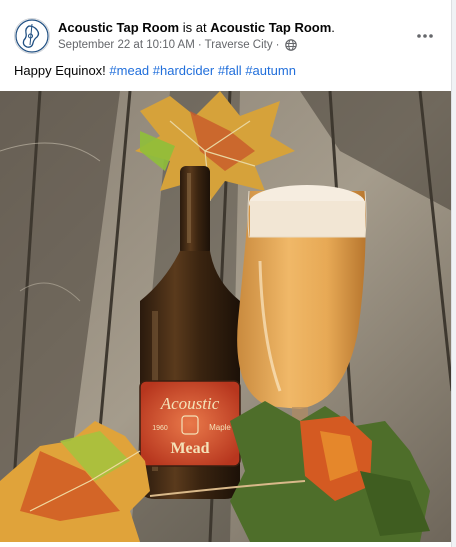 This screenshot has width=456, height=547. I want to click on connector-text: is at, so click(195, 27).